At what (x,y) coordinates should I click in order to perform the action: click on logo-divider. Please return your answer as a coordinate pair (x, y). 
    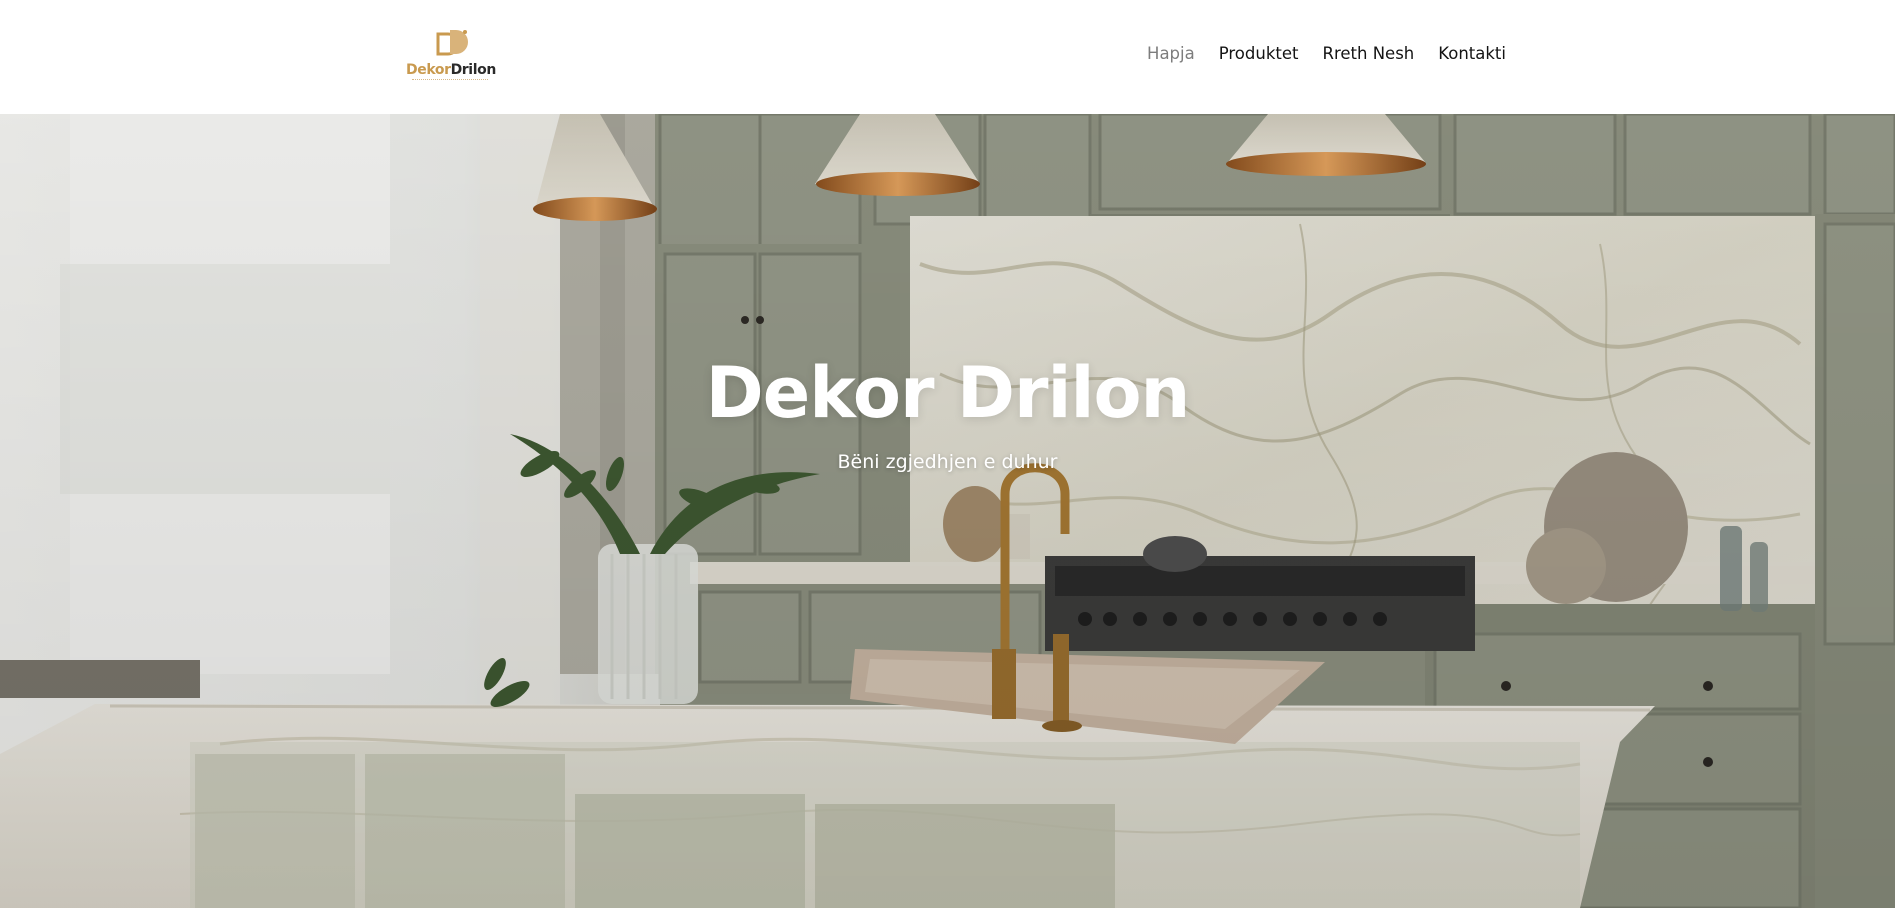
    Looking at the image, I should click on (450, 80).